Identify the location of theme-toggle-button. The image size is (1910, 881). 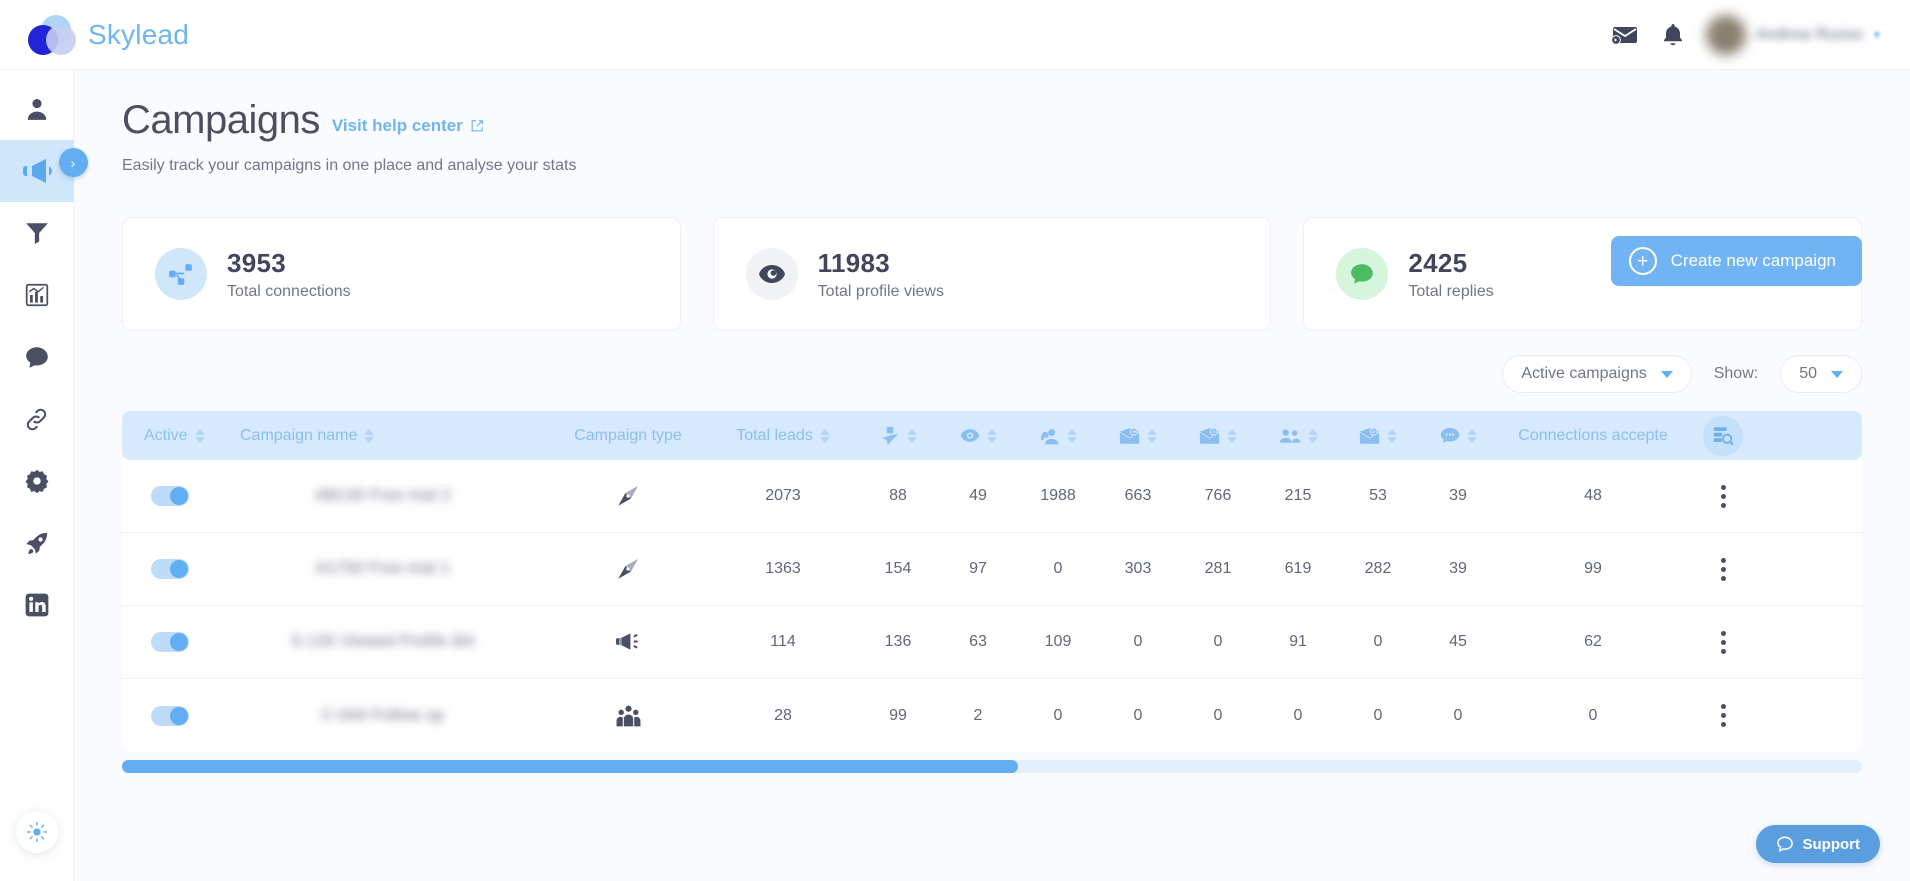
(36, 832).